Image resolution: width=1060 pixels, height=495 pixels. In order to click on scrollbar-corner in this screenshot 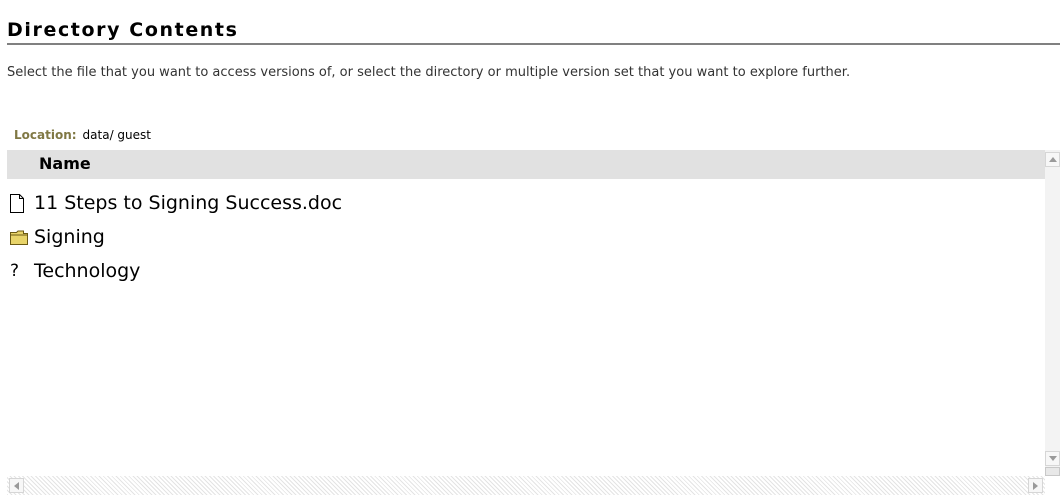, I will do `click(1052, 485)`.